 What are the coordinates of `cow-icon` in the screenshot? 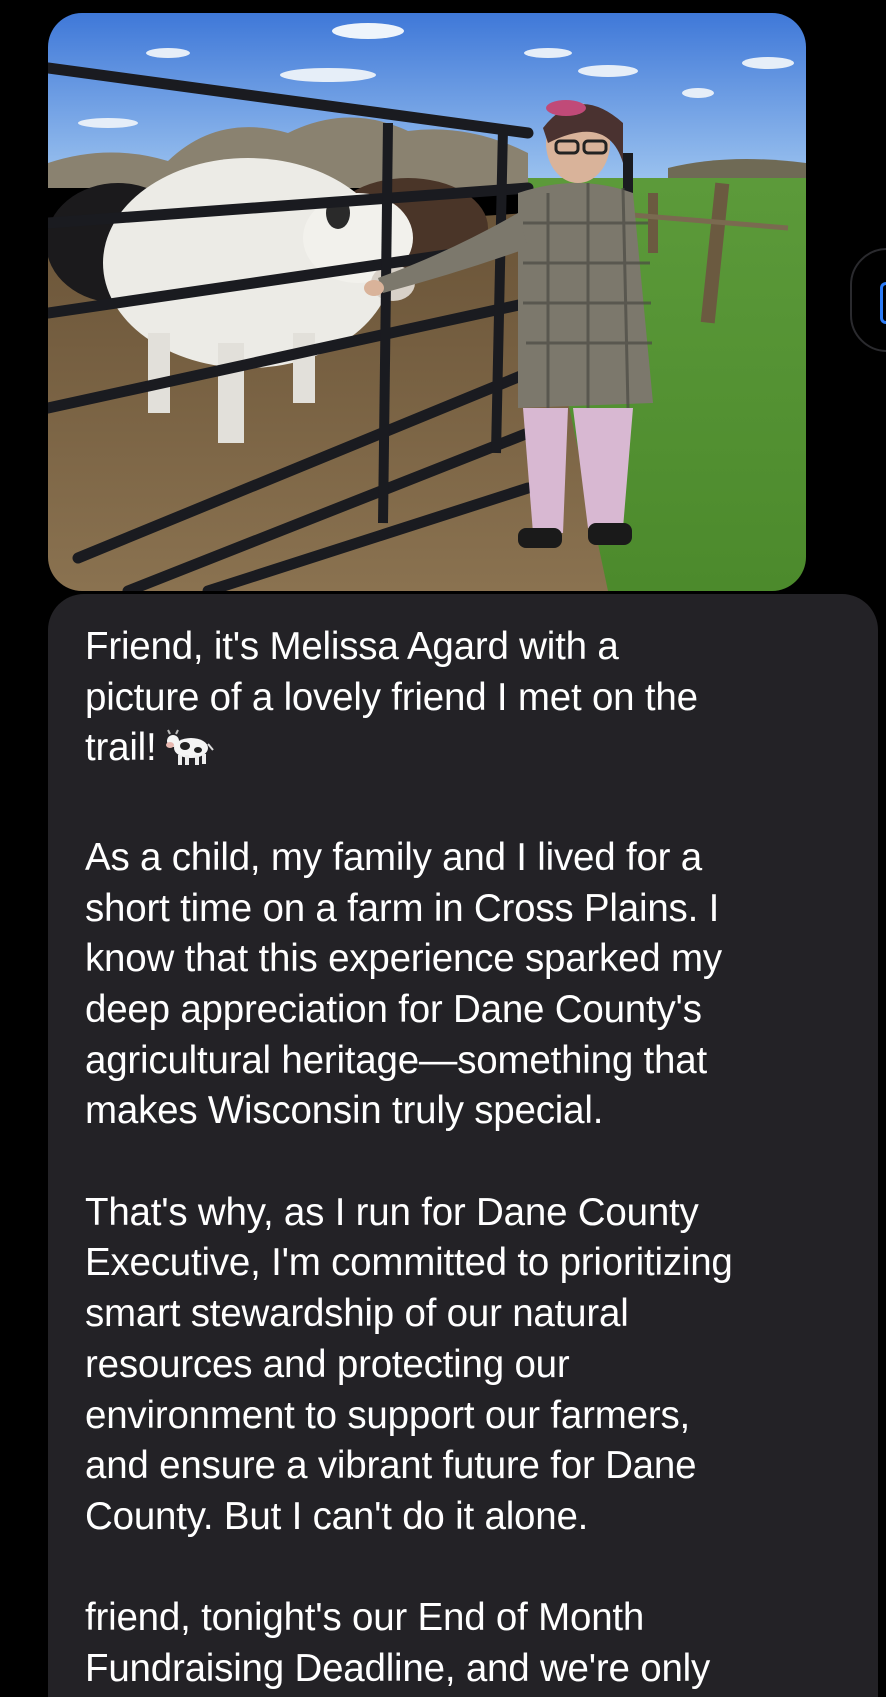 It's located at (190, 755).